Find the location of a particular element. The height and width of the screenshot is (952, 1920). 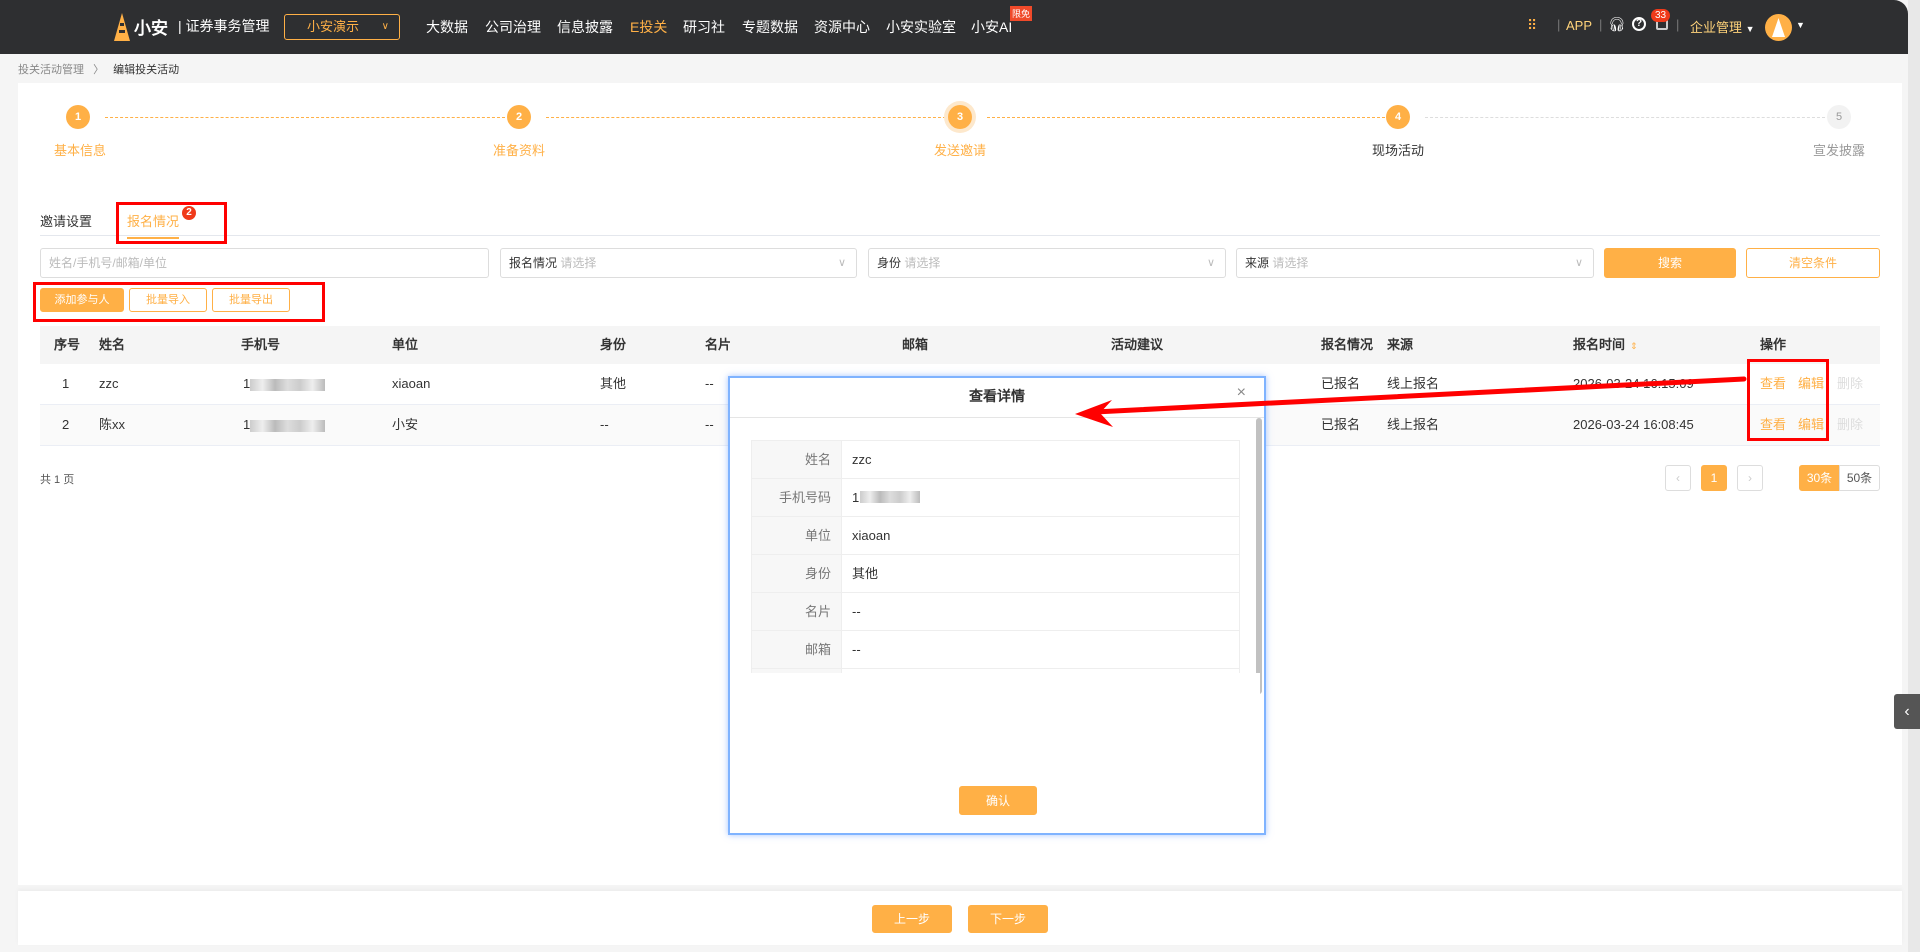

step-3-label: 发送邀请 is located at coordinates (960, 150).